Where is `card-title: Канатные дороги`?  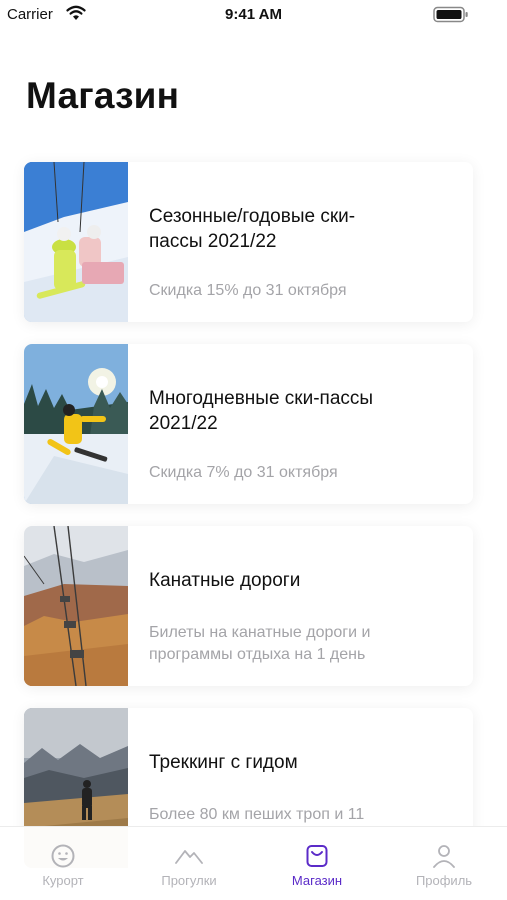 card-title: Канатные дороги is located at coordinates (225, 580).